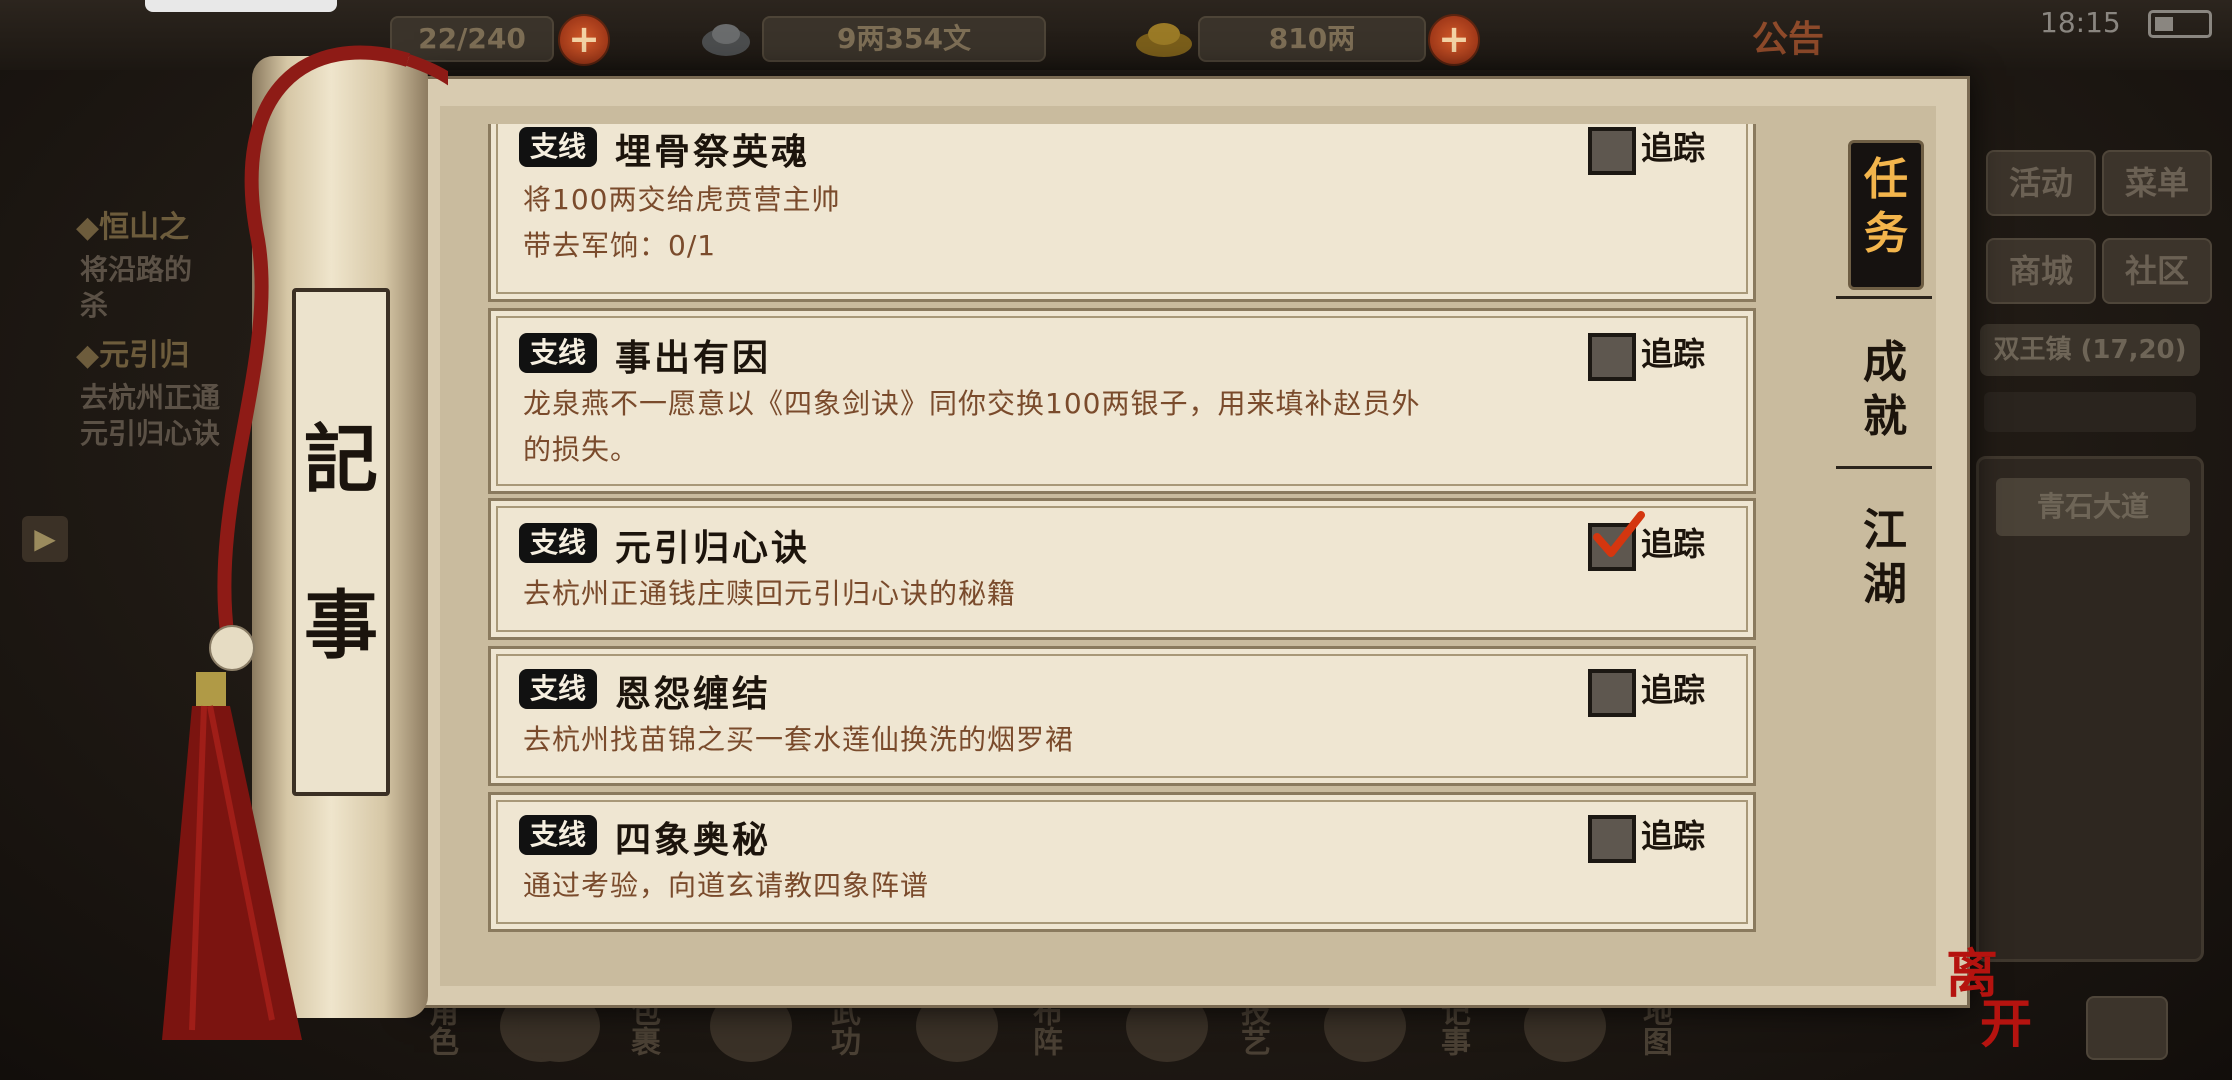 This screenshot has width=2232, height=1080. What do you see at coordinates (1454, 40) in the screenshot?
I see `add-gold-button: +` at bounding box center [1454, 40].